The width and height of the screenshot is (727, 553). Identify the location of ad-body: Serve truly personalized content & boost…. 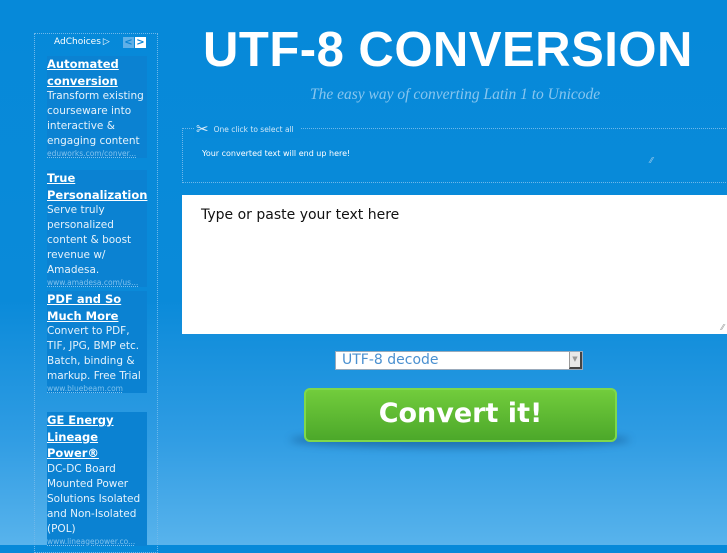
(89, 240).